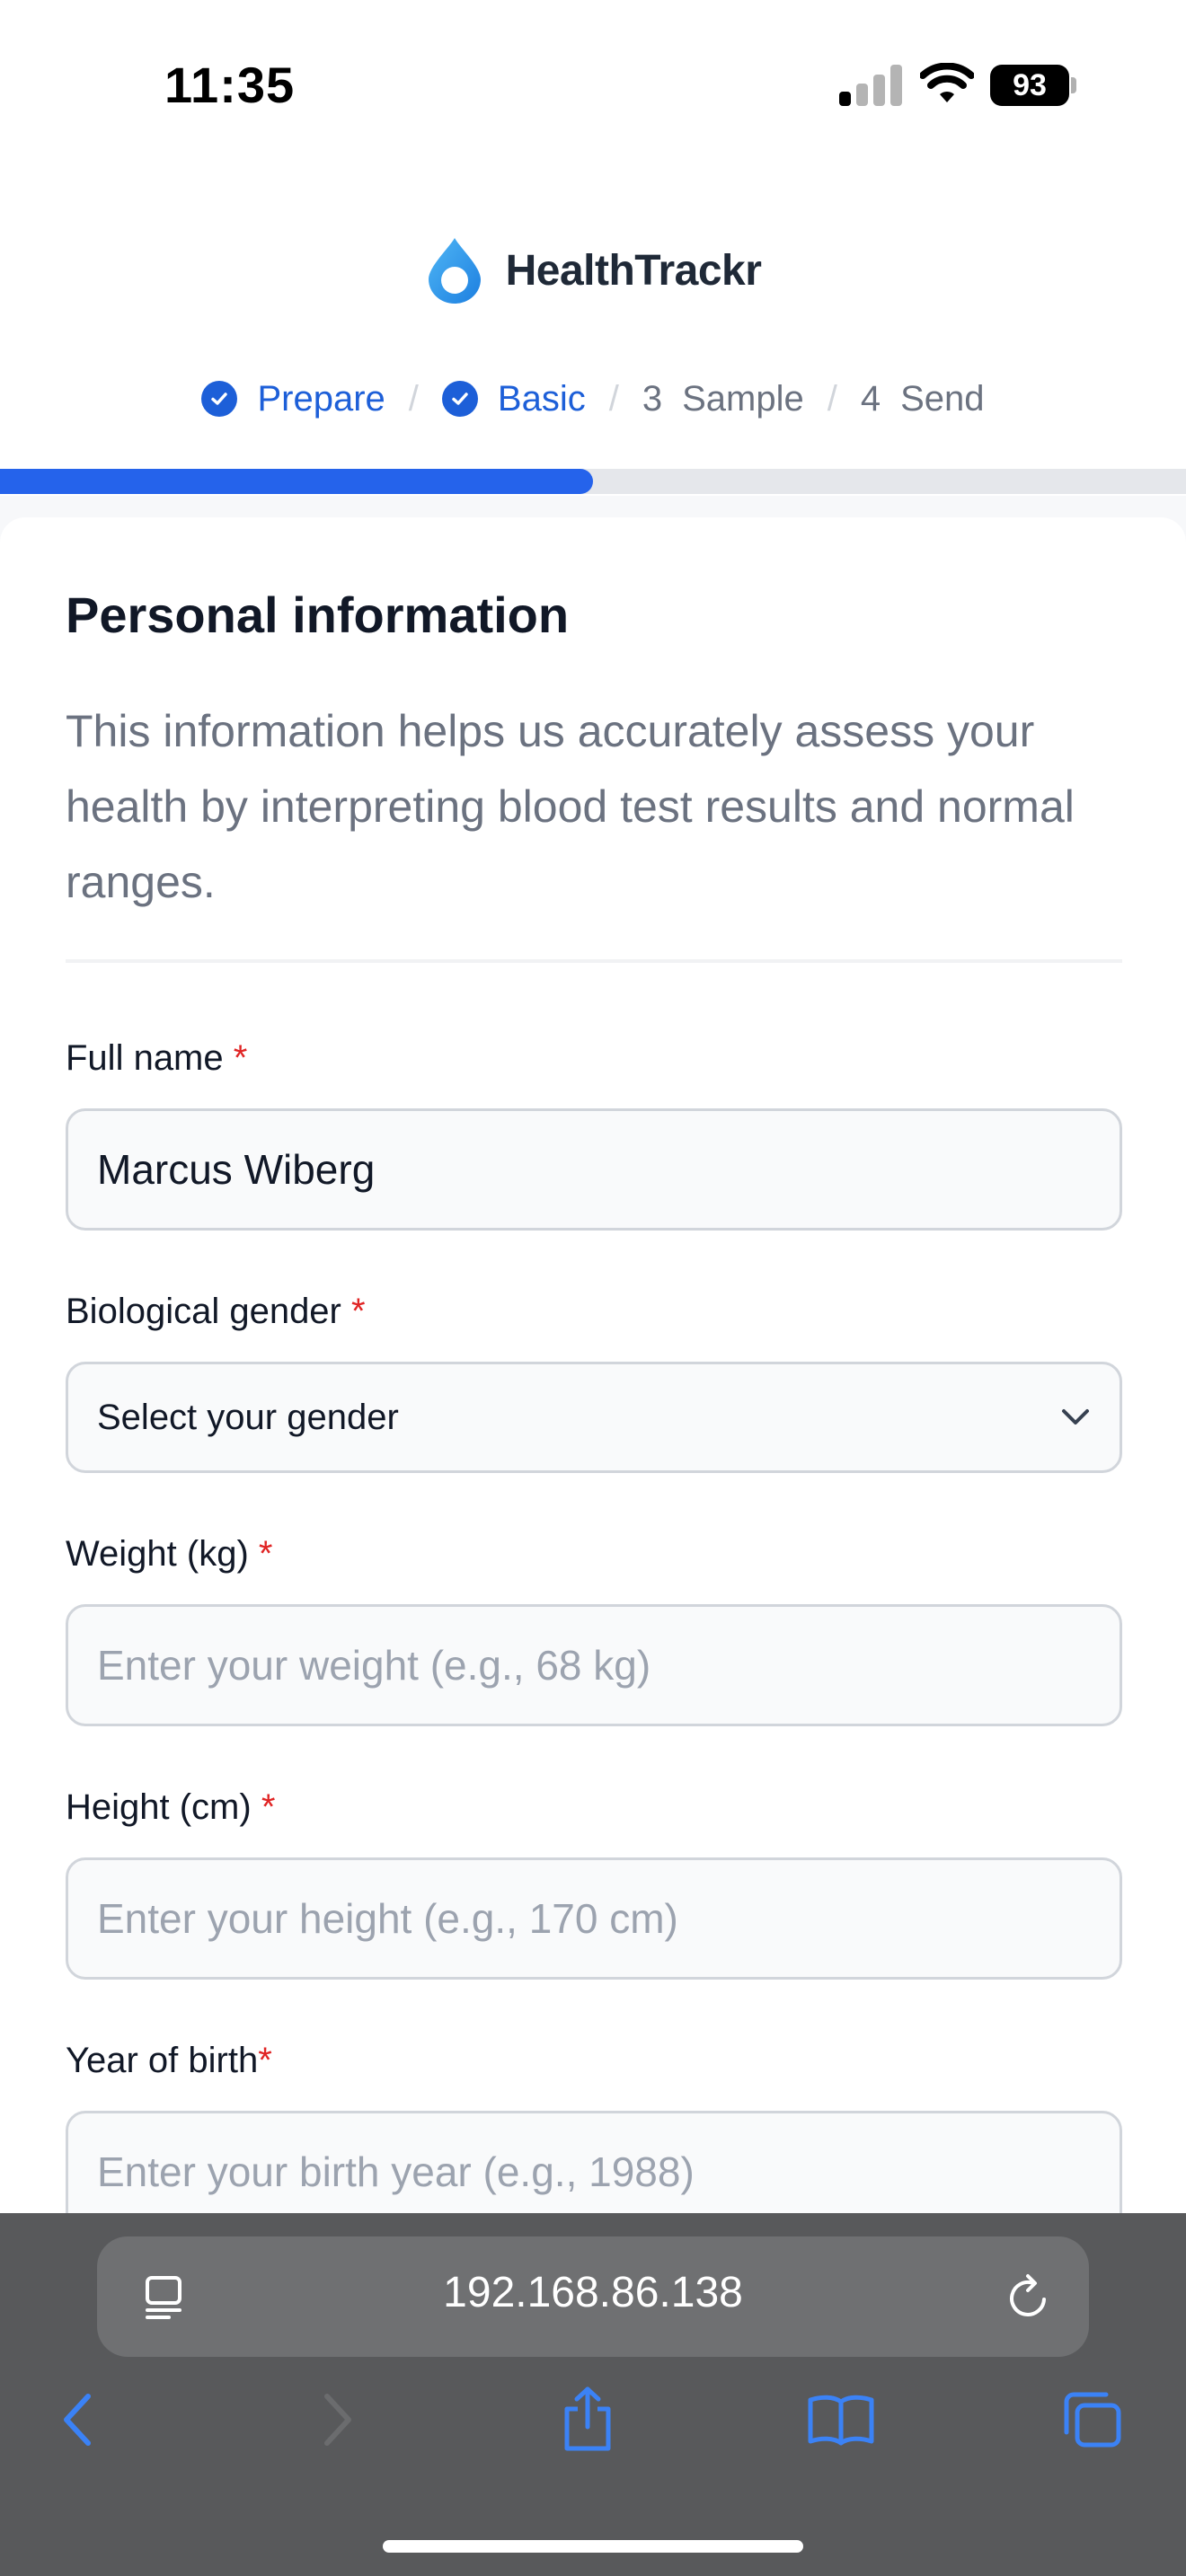  Describe the element at coordinates (216, 1311) in the screenshot. I see `gender-label: Biological gender *` at that location.